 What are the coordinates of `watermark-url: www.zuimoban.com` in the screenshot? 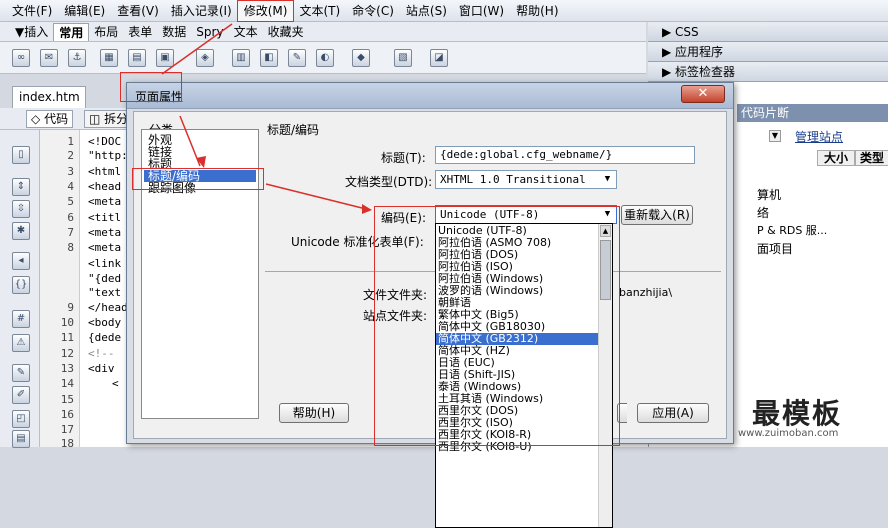 It's located at (788, 433).